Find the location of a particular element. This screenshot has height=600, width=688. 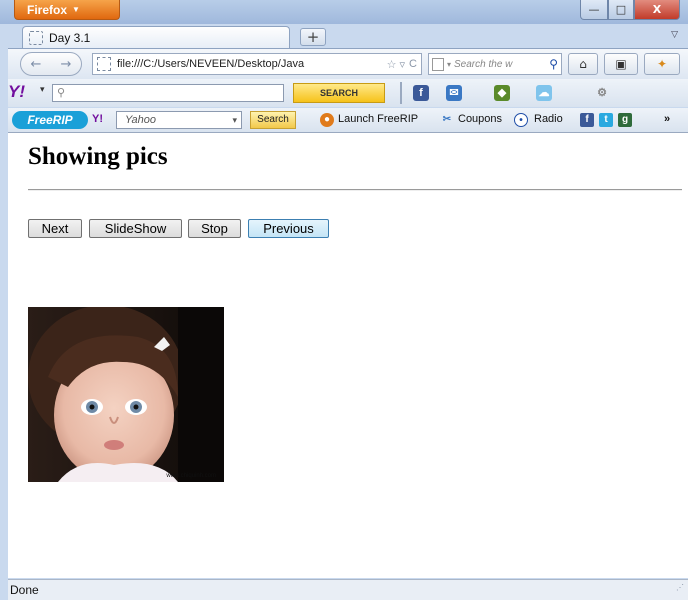

google-plus-icon: g is located at coordinates (625, 120).